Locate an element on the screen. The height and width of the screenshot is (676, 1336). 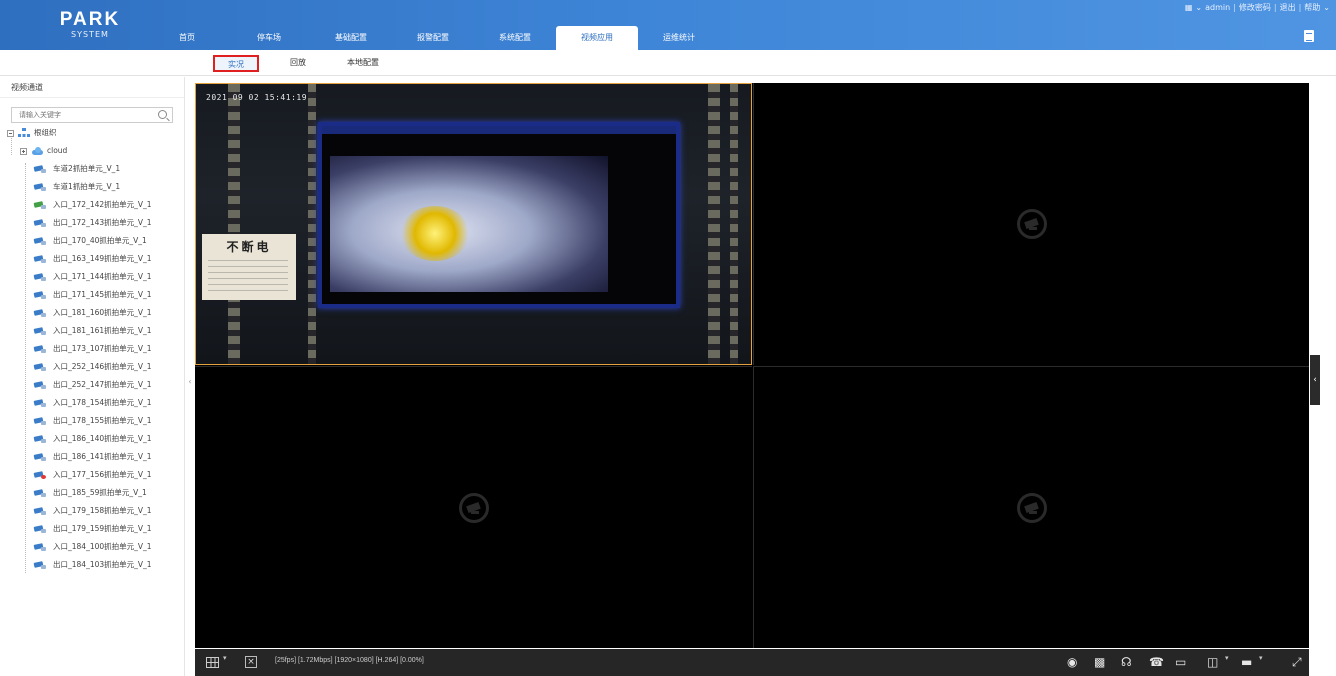
channel-item: 出口_170_40抓拍单元_V_1 is located at coordinates (90, 241).